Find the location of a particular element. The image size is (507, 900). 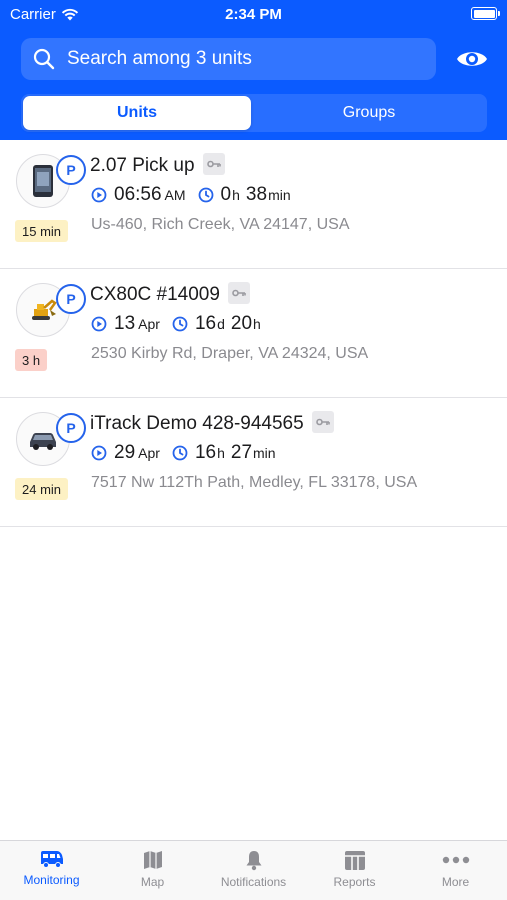

last-update-badge: 24 min is located at coordinates (42, 489).